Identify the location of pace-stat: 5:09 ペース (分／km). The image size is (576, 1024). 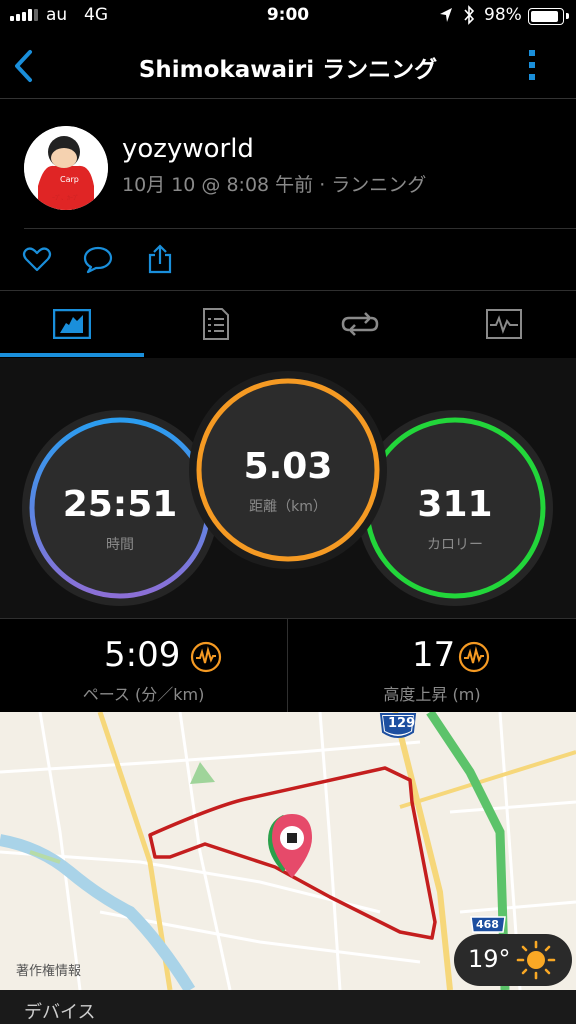
(143, 665).